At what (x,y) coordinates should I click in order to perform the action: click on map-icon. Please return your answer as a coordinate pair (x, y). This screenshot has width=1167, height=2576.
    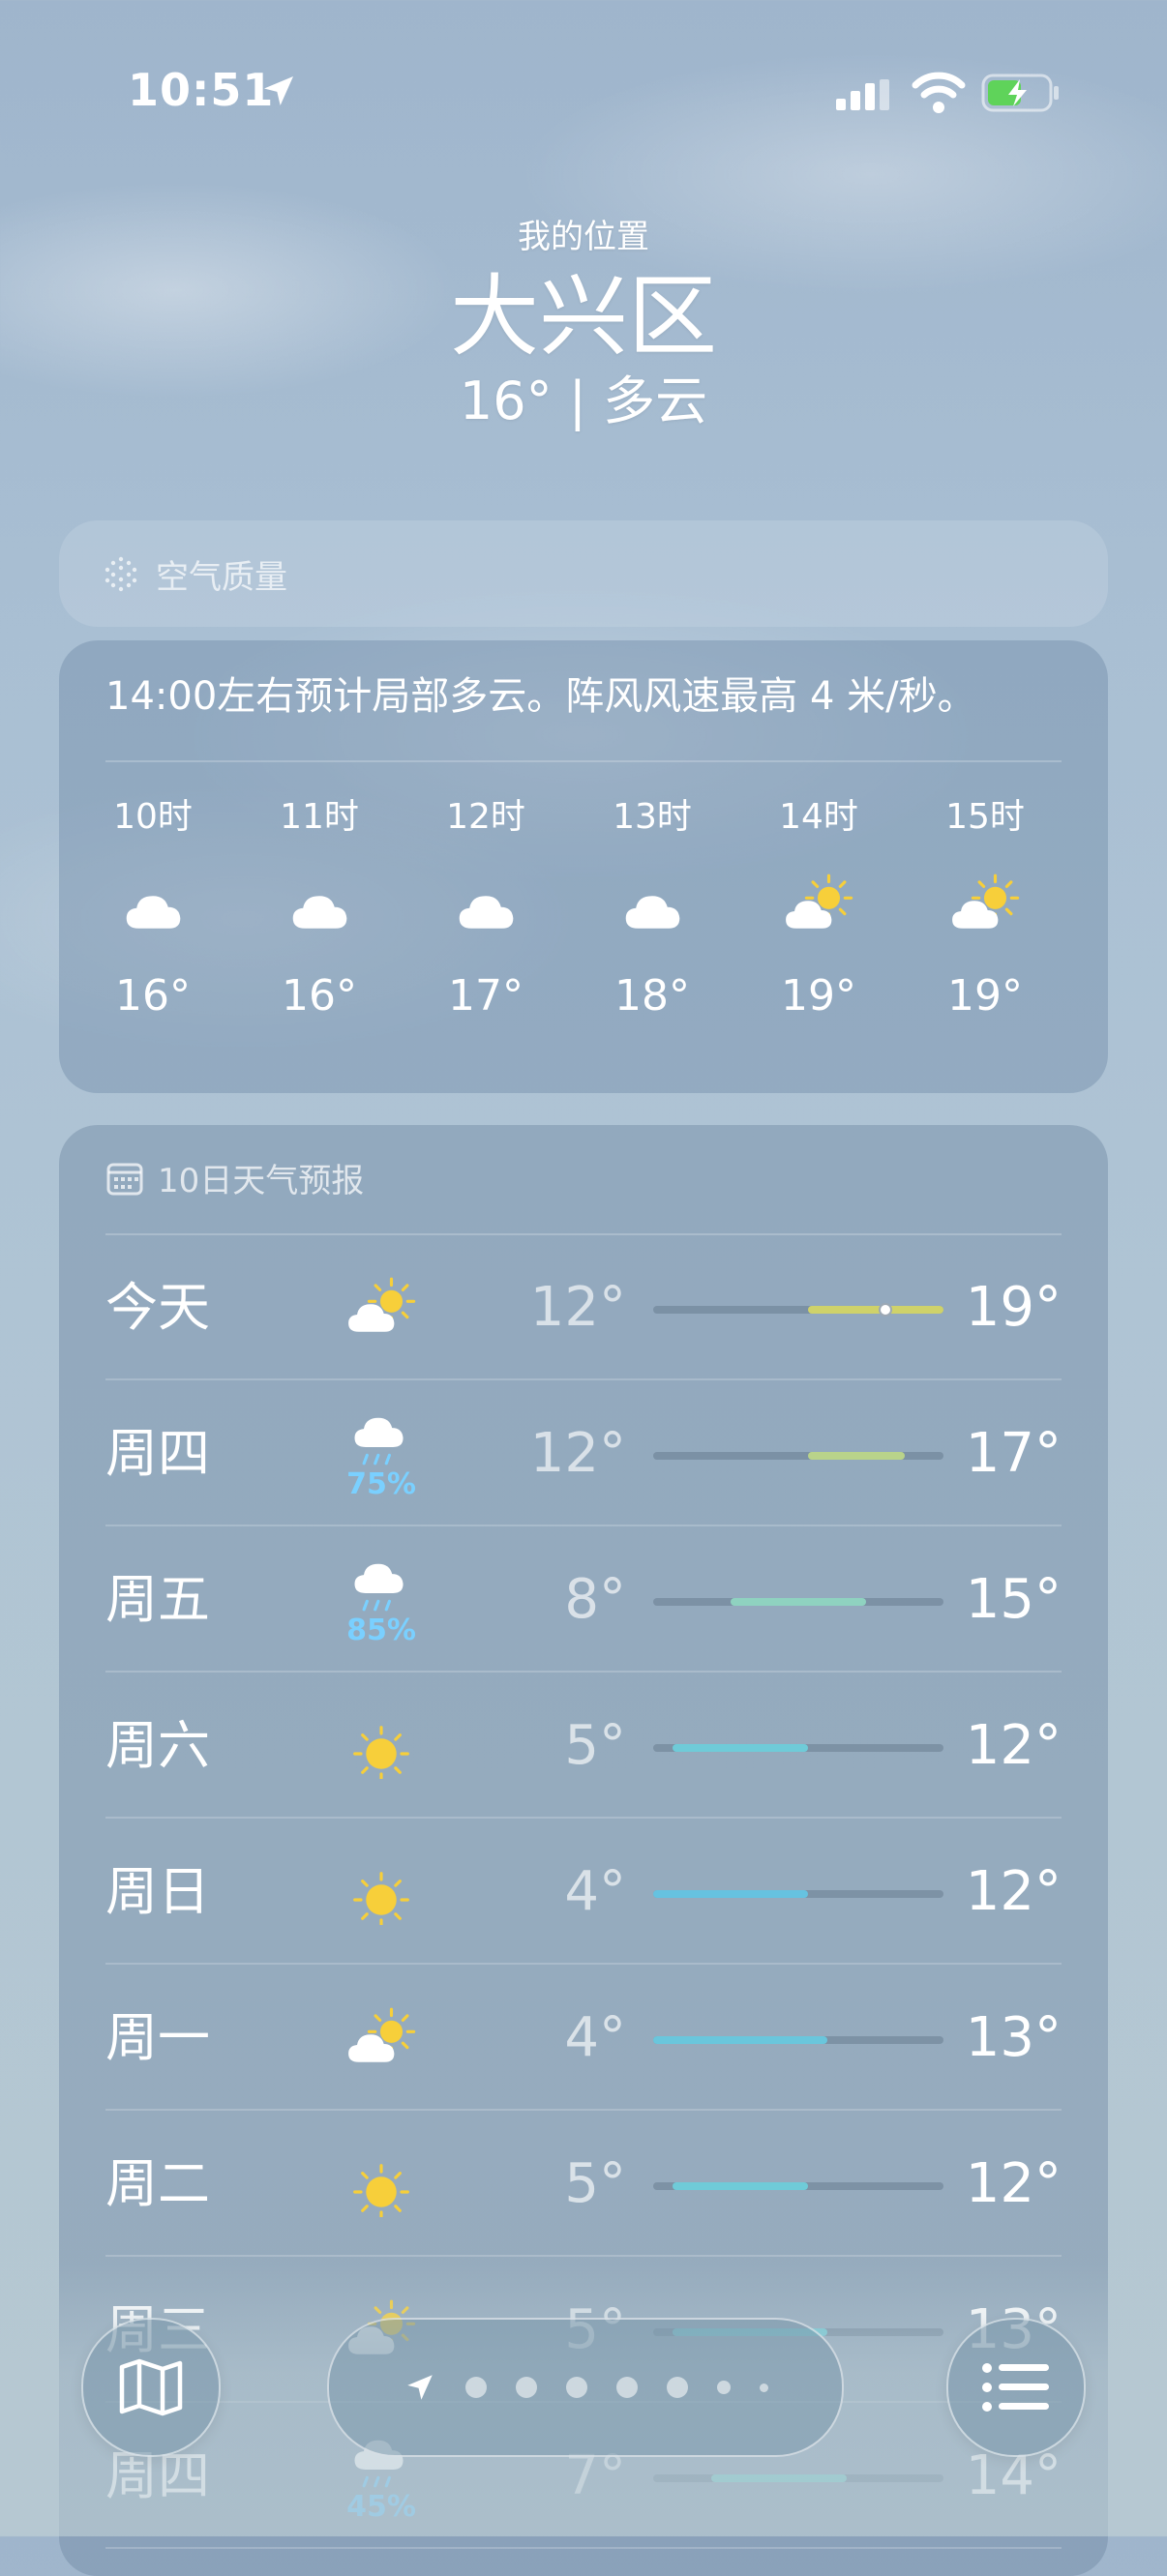
    Looking at the image, I should click on (151, 2387).